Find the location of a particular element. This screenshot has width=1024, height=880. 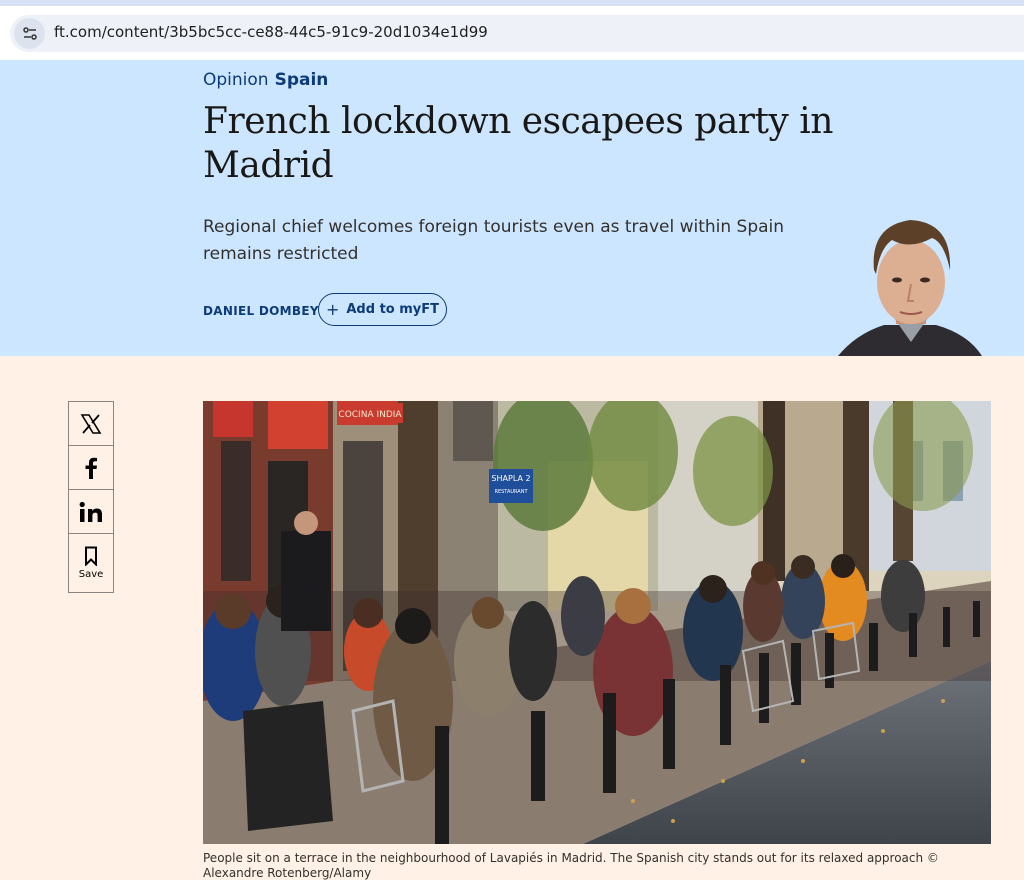

author-photo is located at coordinates (910, 288).